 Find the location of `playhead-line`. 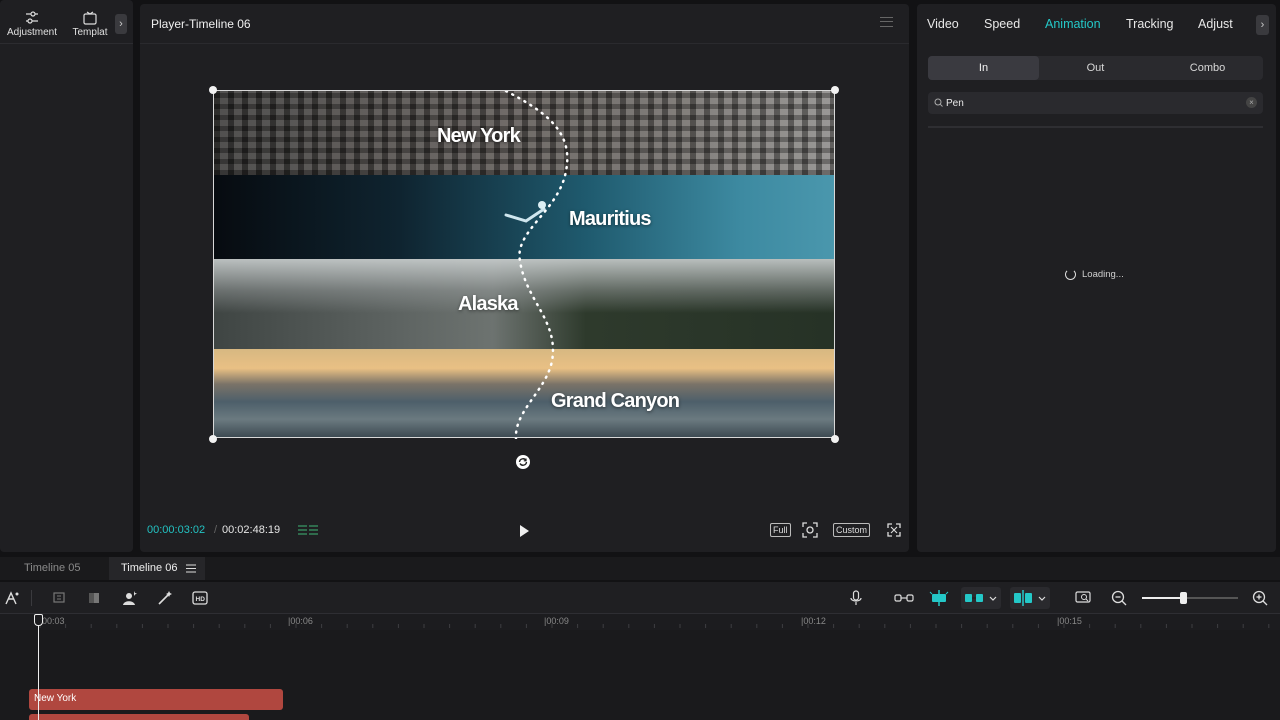

playhead-line is located at coordinates (38, 670).